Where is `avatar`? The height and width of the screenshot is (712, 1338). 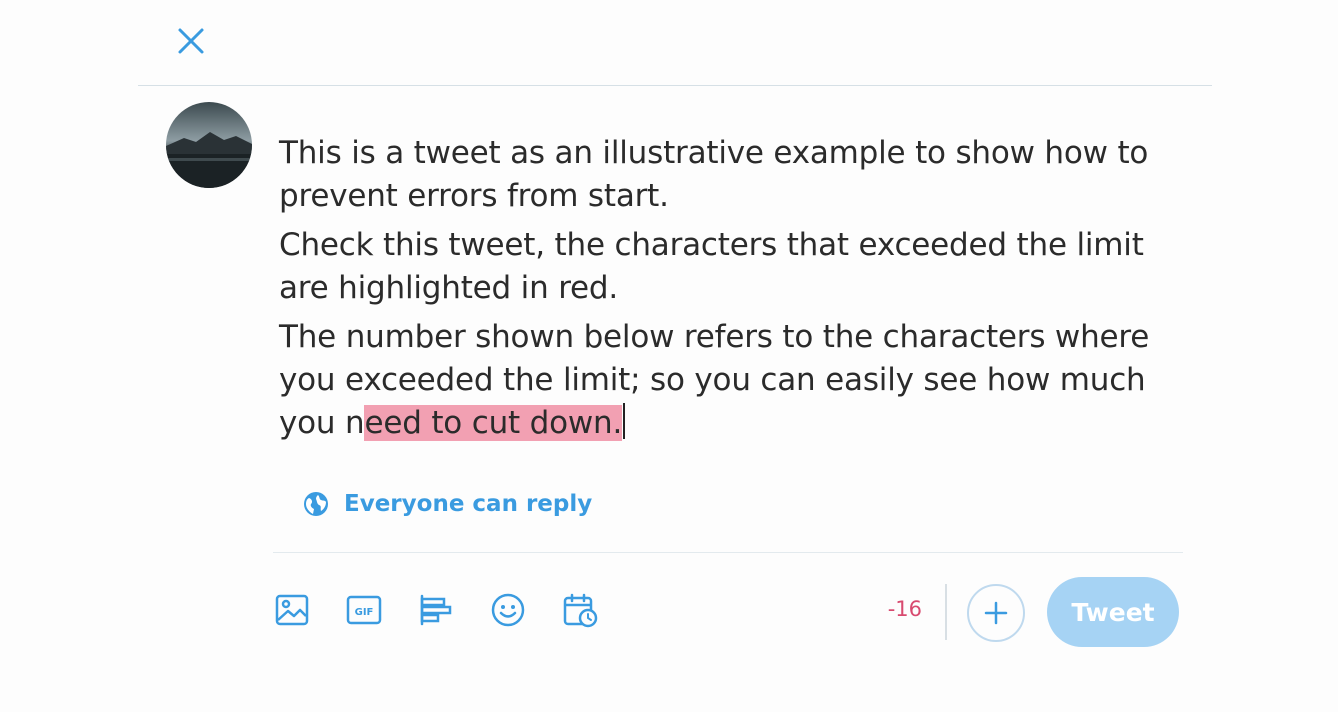
avatar is located at coordinates (209, 145).